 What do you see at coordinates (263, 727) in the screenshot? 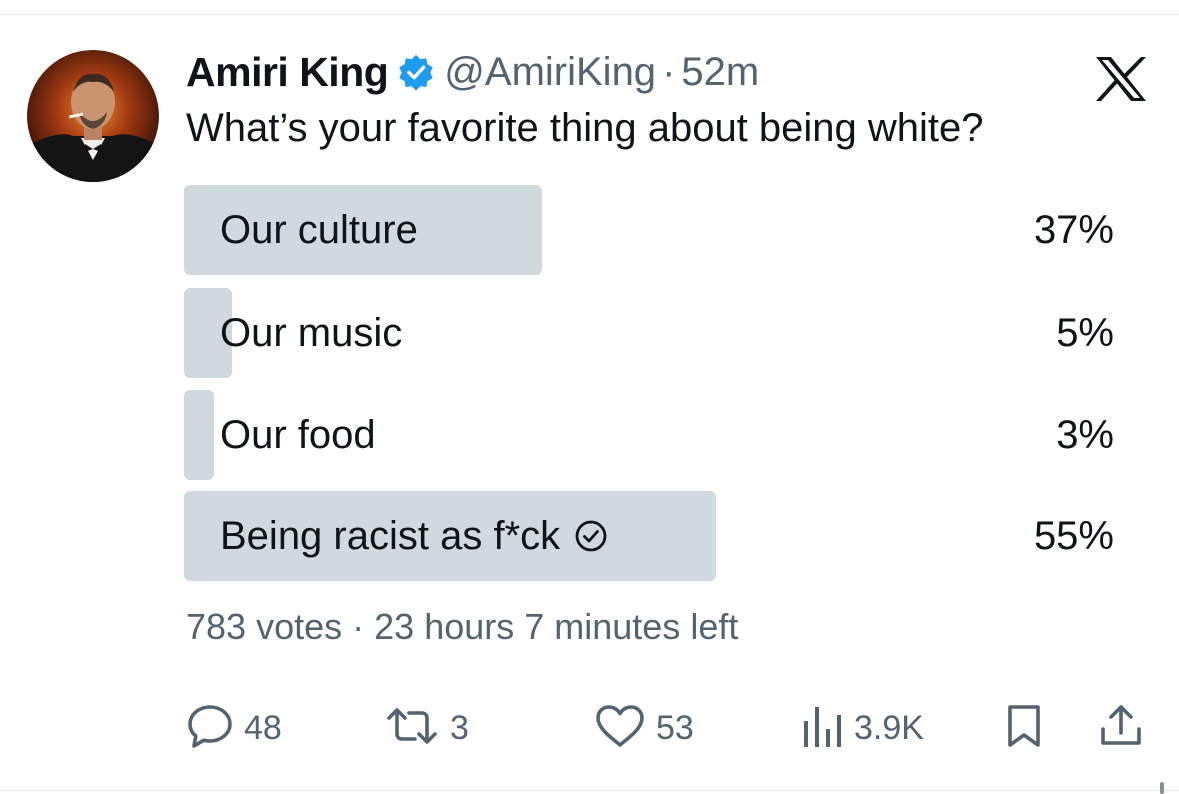
I see `reply-count: 48` at bounding box center [263, 727].